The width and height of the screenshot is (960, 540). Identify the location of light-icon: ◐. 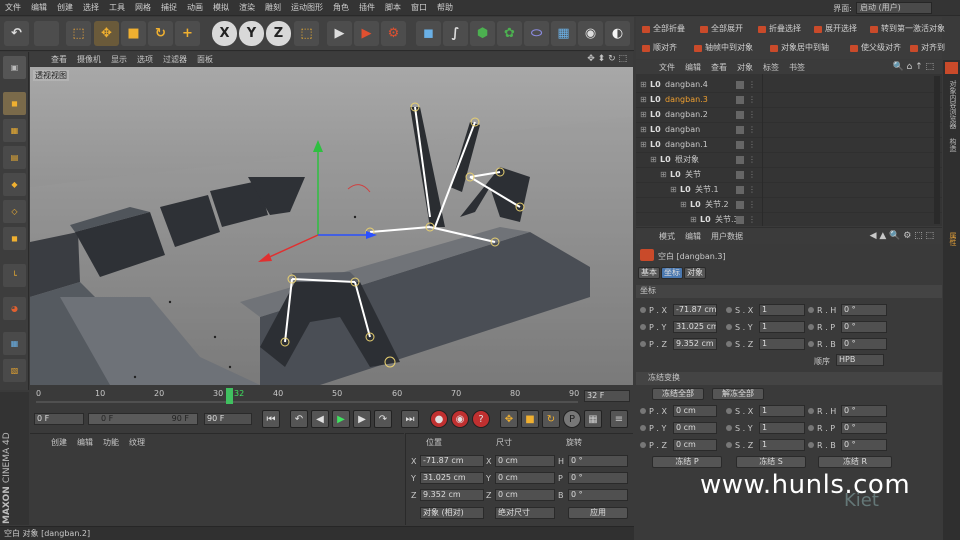
(617, 33).